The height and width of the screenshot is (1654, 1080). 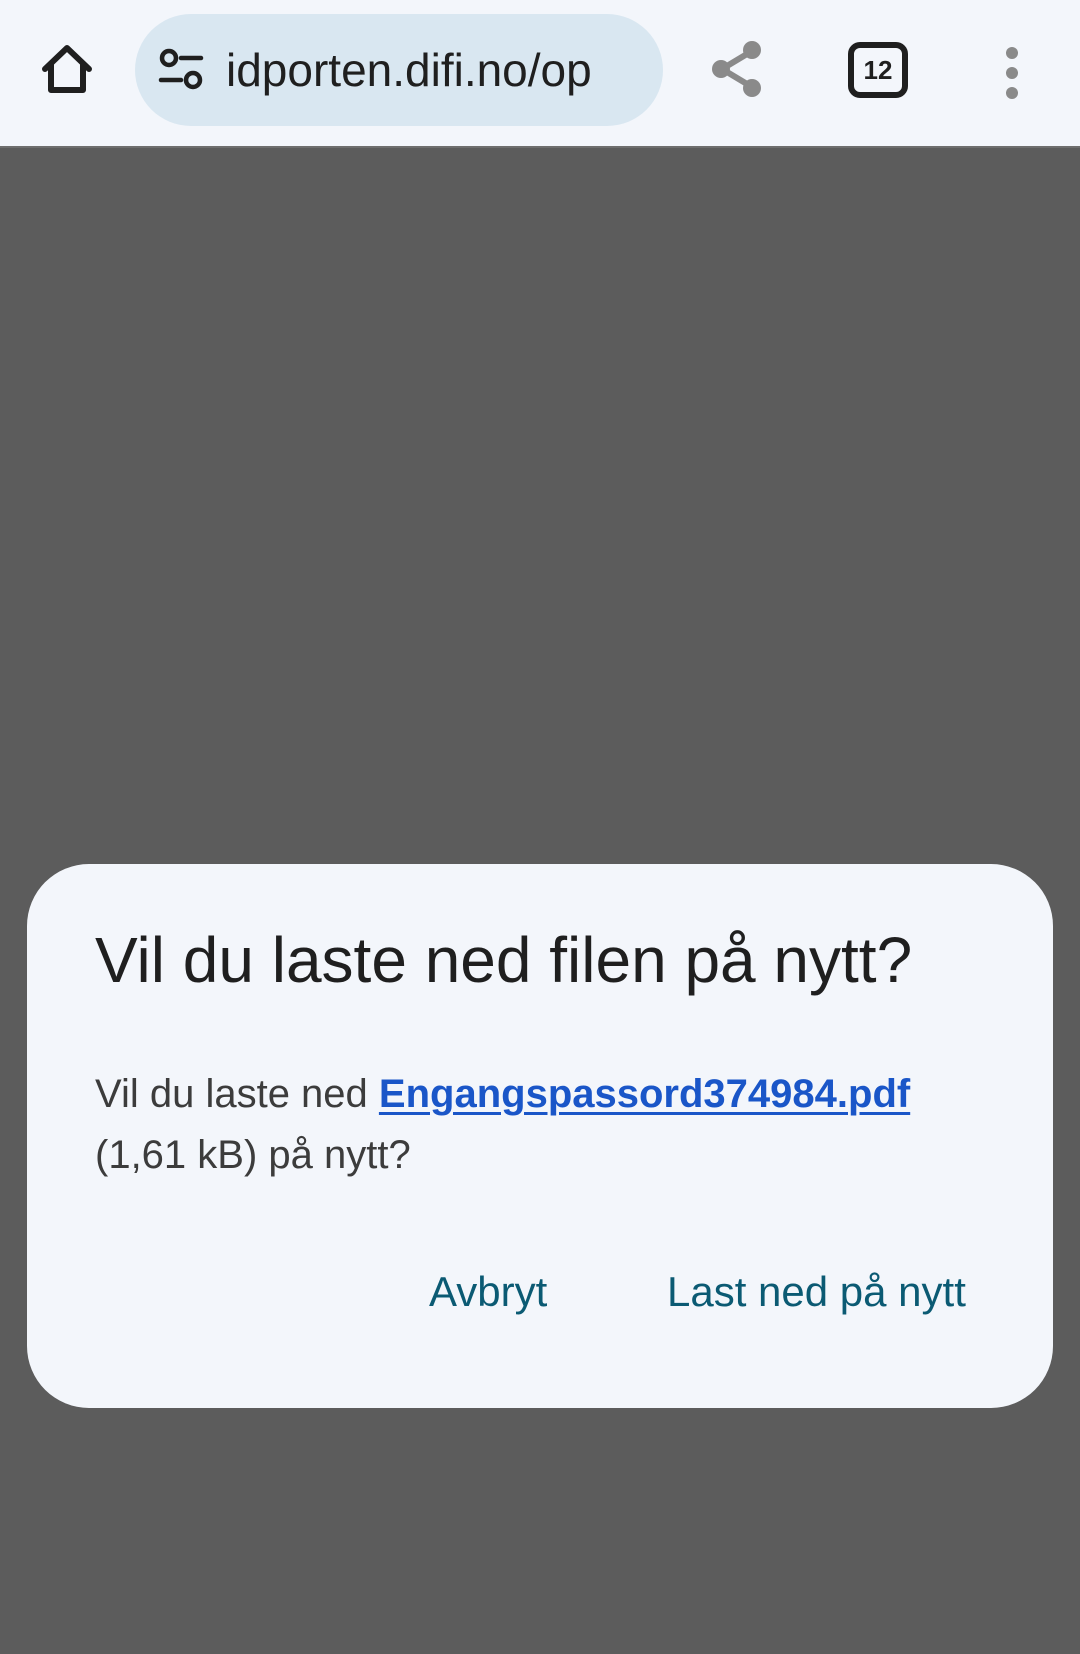 I want to click on more-vert-icon, so click(x=1012, y=73).